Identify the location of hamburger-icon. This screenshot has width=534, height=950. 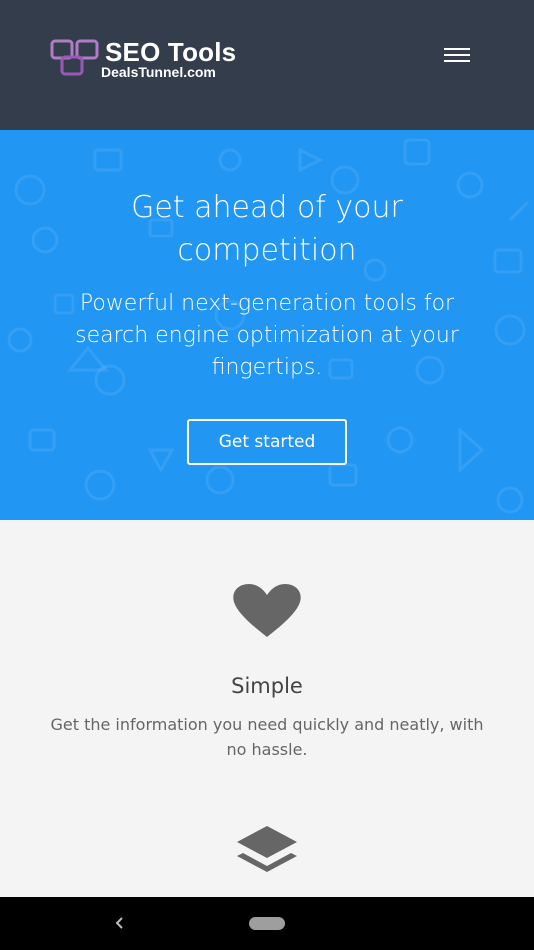
(457, 49).